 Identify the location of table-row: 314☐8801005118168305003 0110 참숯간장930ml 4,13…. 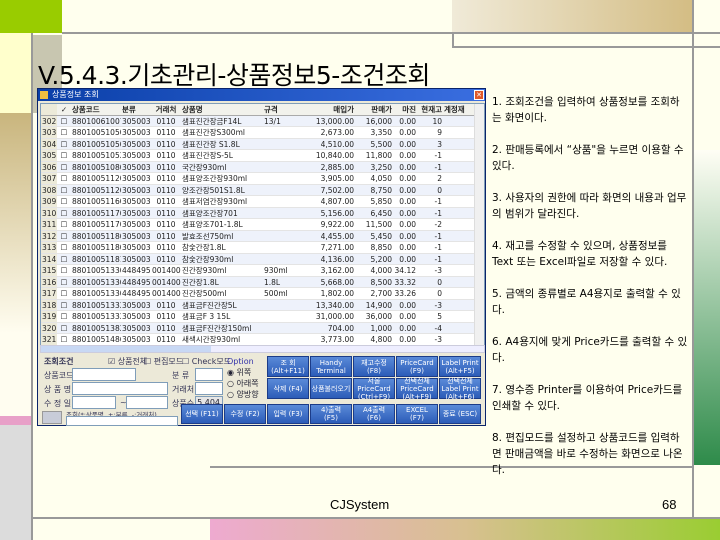
(262, 259).